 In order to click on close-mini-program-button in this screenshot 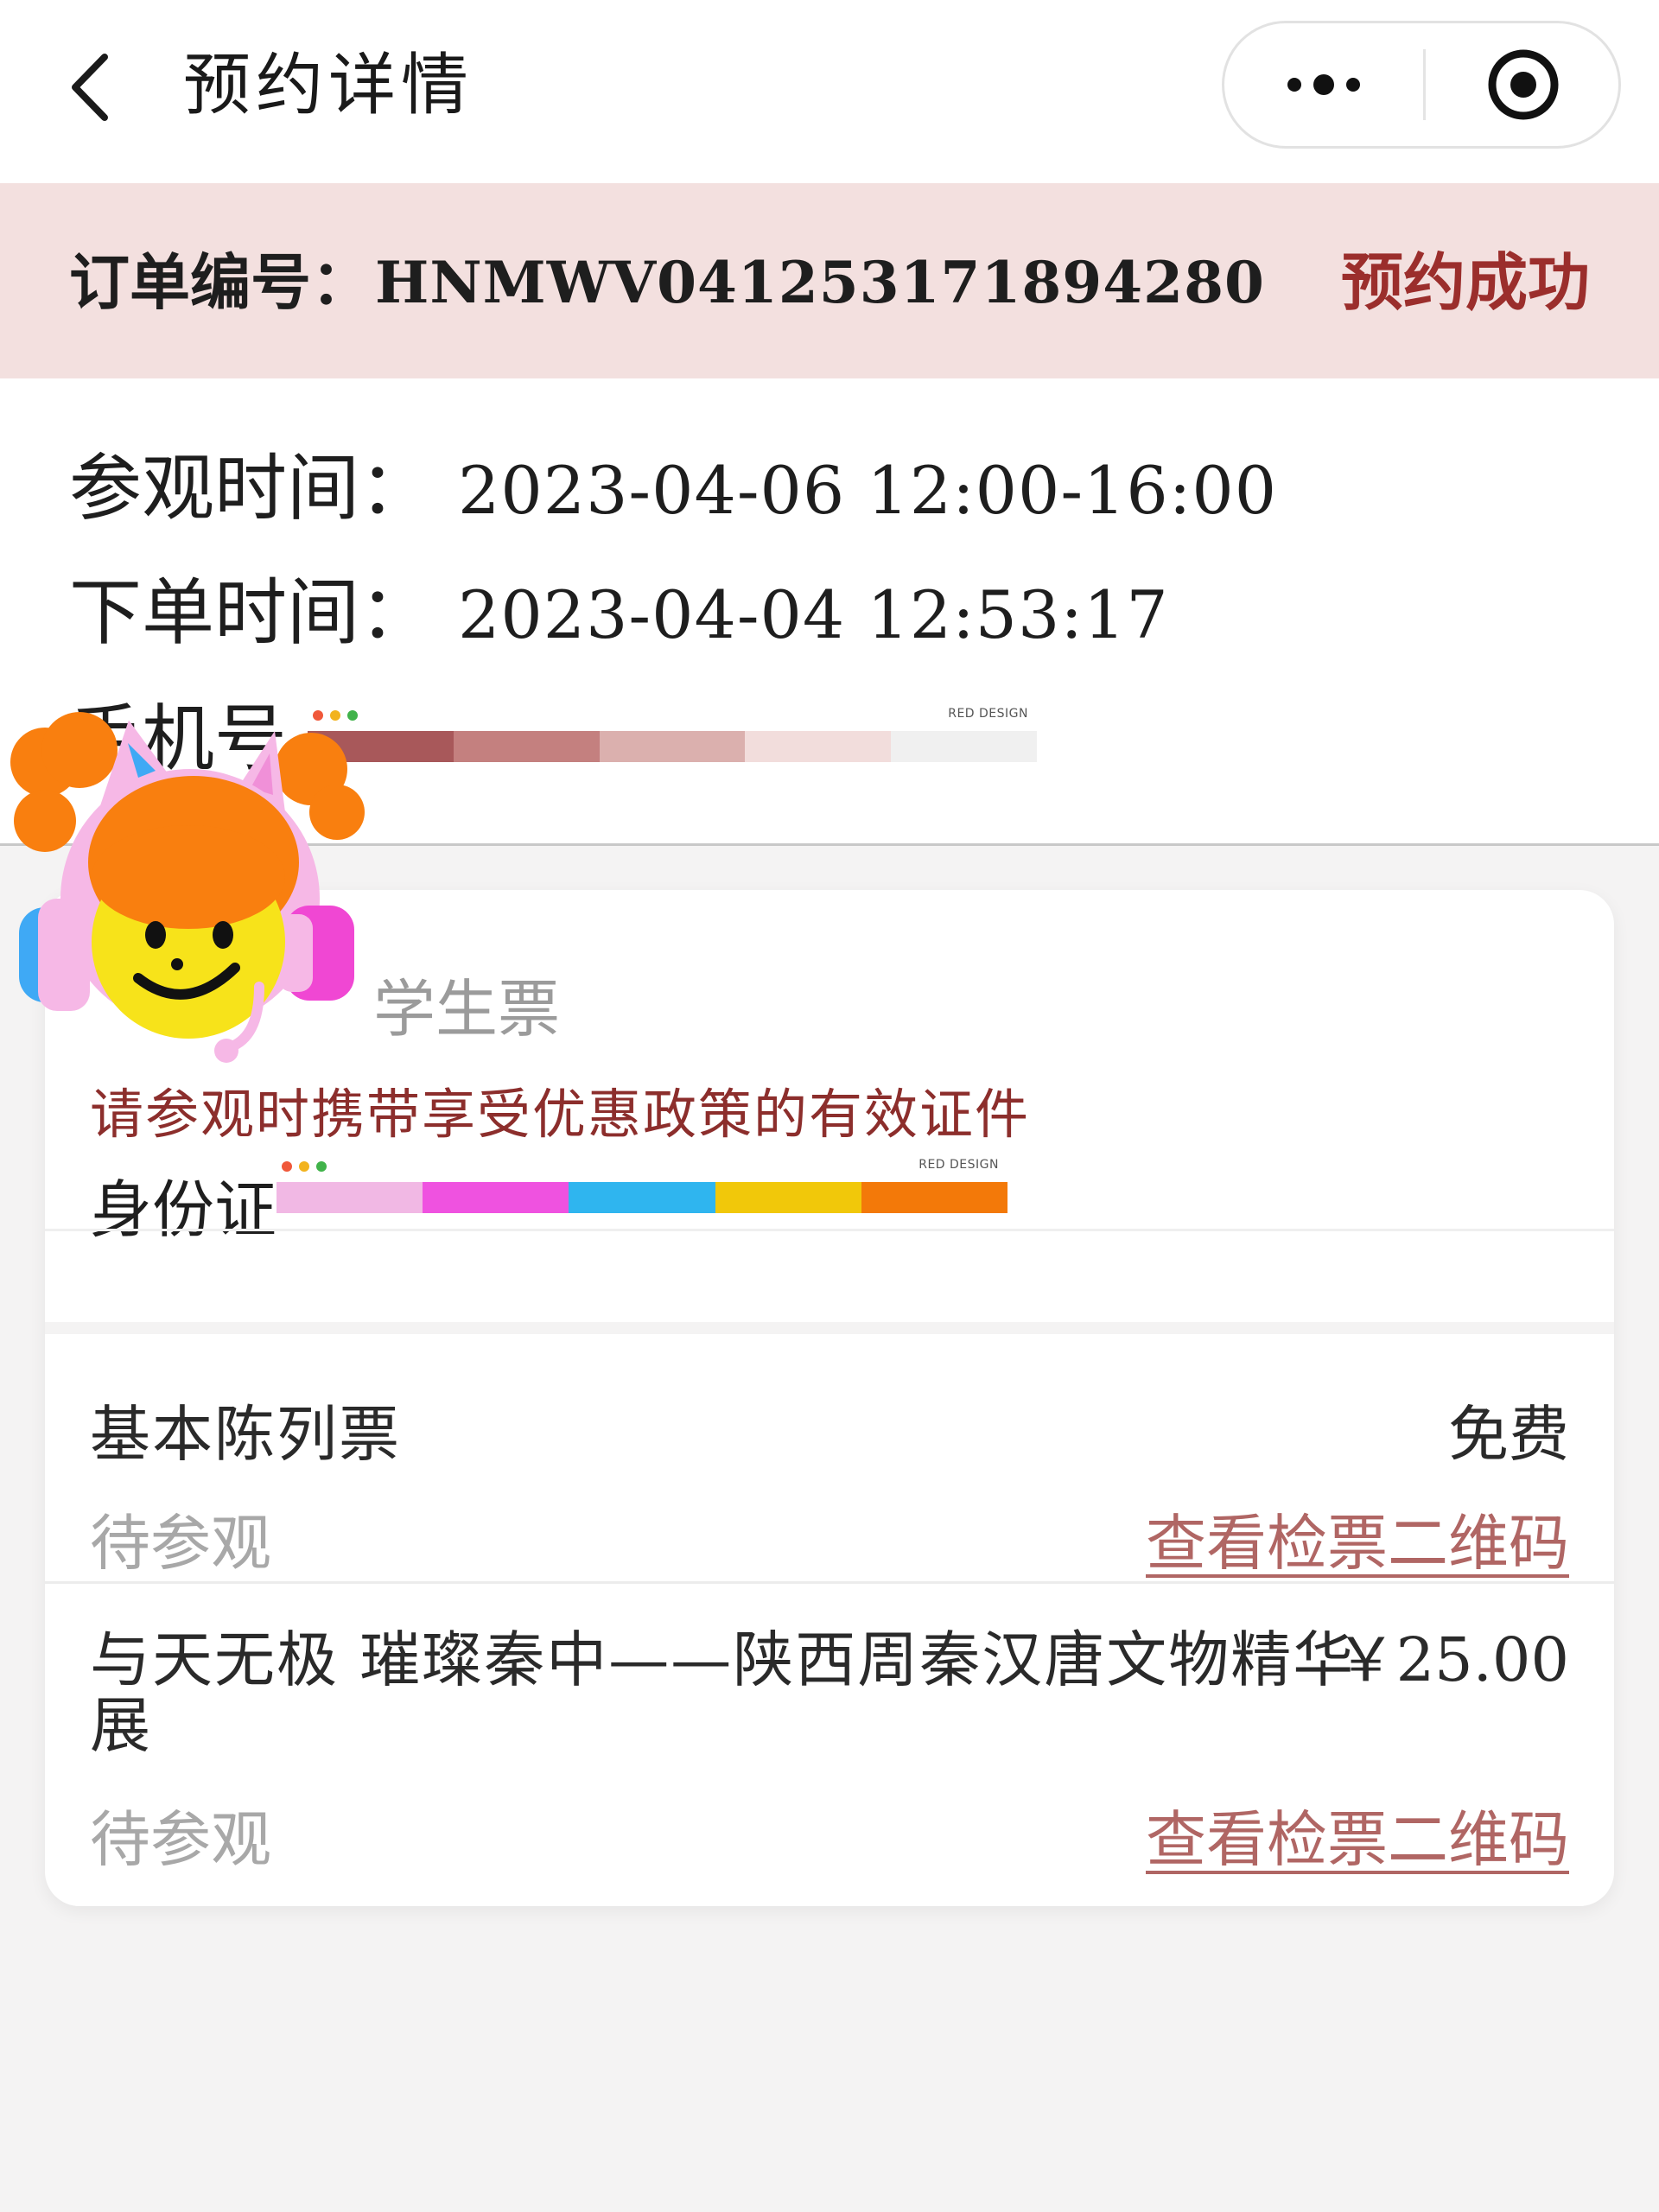, I will do `click(1523, 84)`.